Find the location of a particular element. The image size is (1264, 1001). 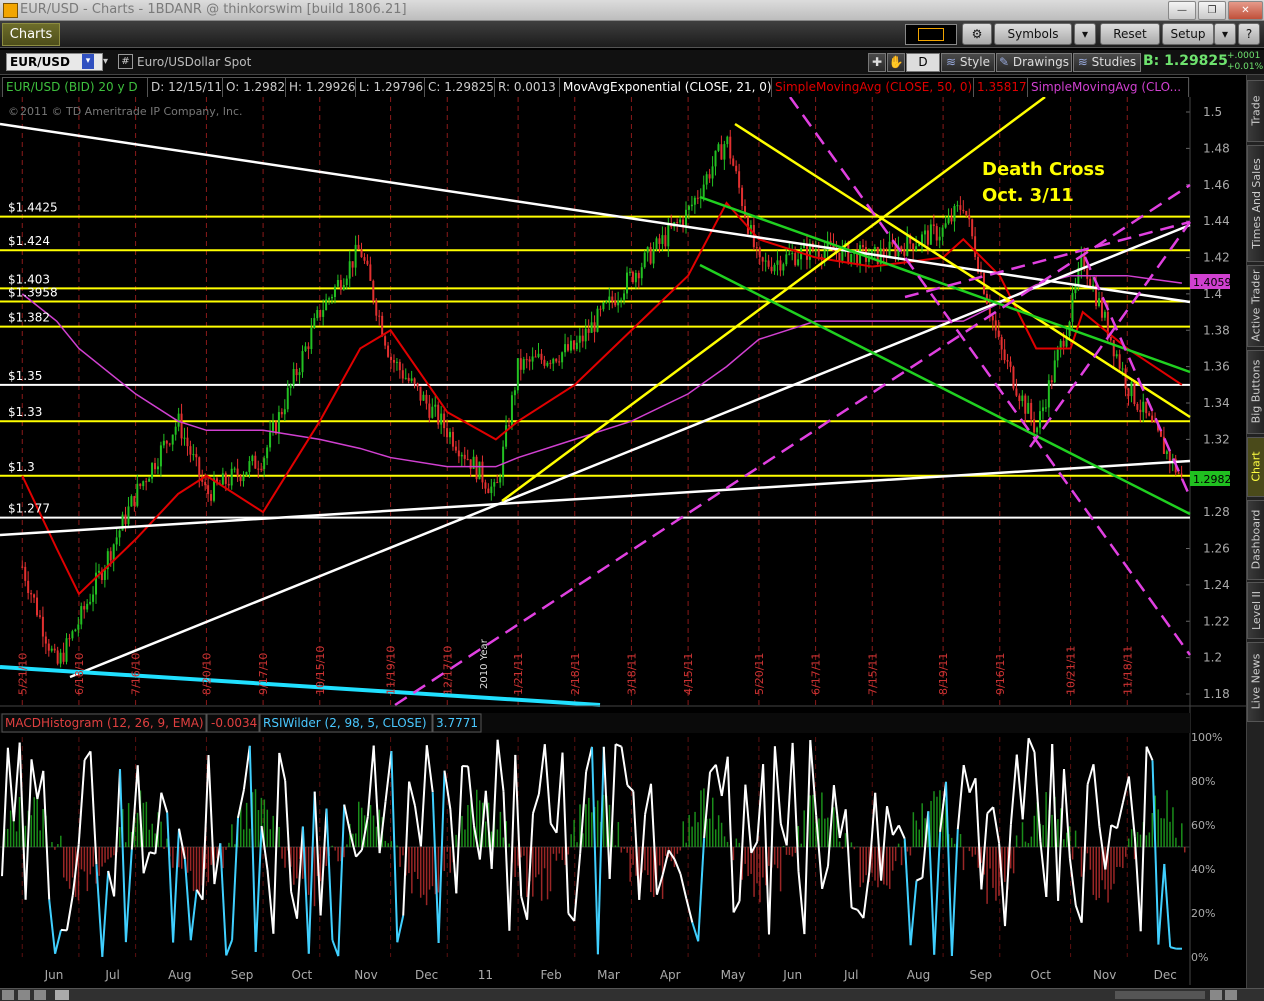

symbol-dropdown-icon: ▾ is located at coordinates (88, 61).